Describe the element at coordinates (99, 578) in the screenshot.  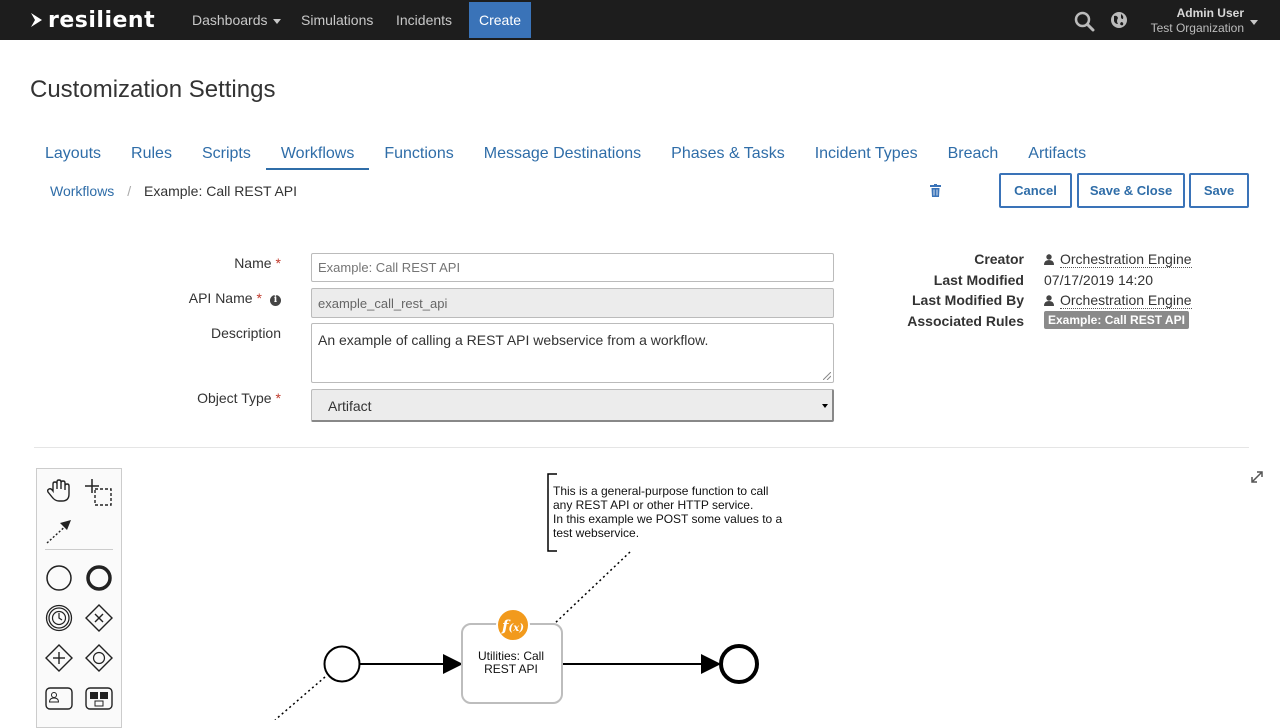
I see `end-event-tool-icon` at that location.